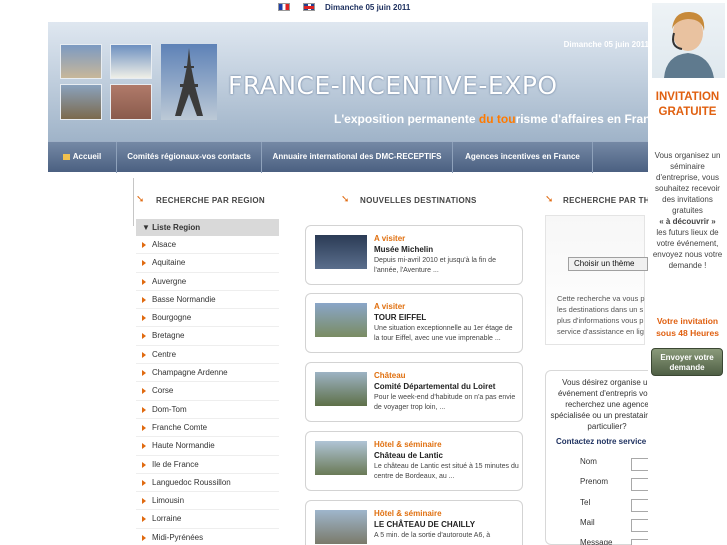 This screenshot has width=727, height=545. Describe the element at coordinates (207, 410) in the screenshot. I see `region-item: Dom-Tom` at that location.